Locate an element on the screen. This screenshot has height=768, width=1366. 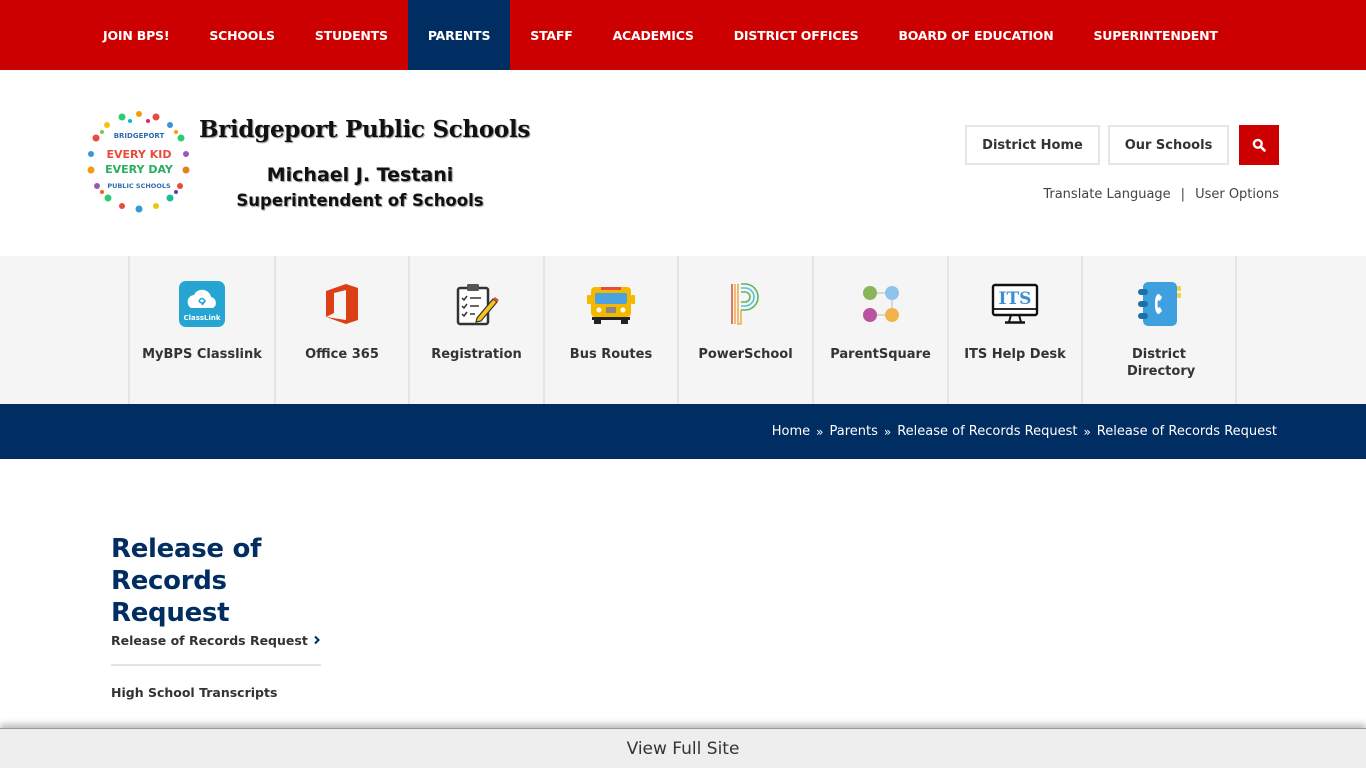
quicklink-district-directory: District Directory is located at coordinates (1160, 330).